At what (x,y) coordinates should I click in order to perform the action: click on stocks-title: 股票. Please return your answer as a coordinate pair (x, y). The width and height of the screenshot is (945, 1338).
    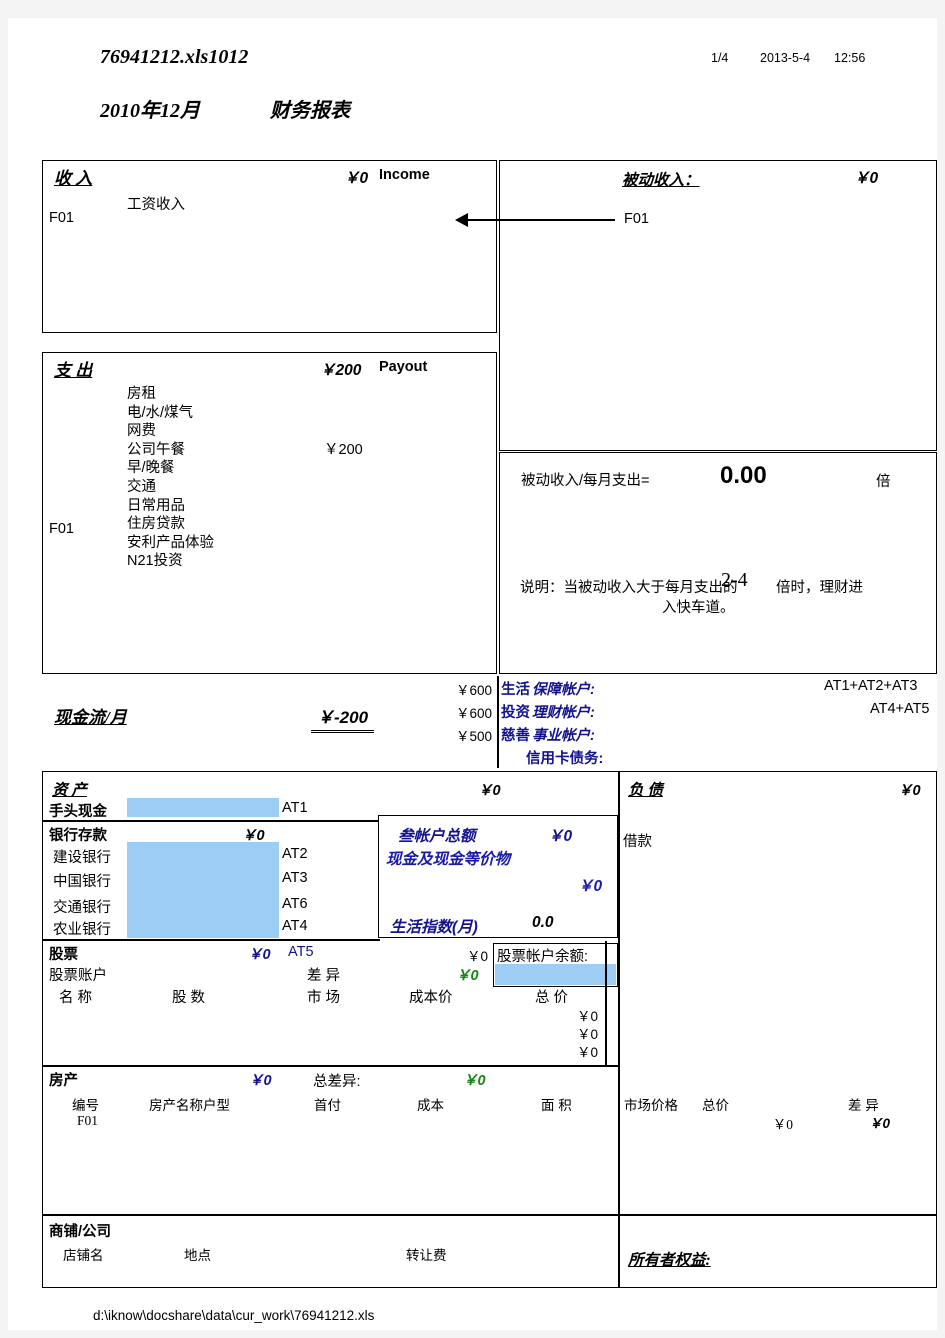
    Looking at the image, I should click on (63, 955).